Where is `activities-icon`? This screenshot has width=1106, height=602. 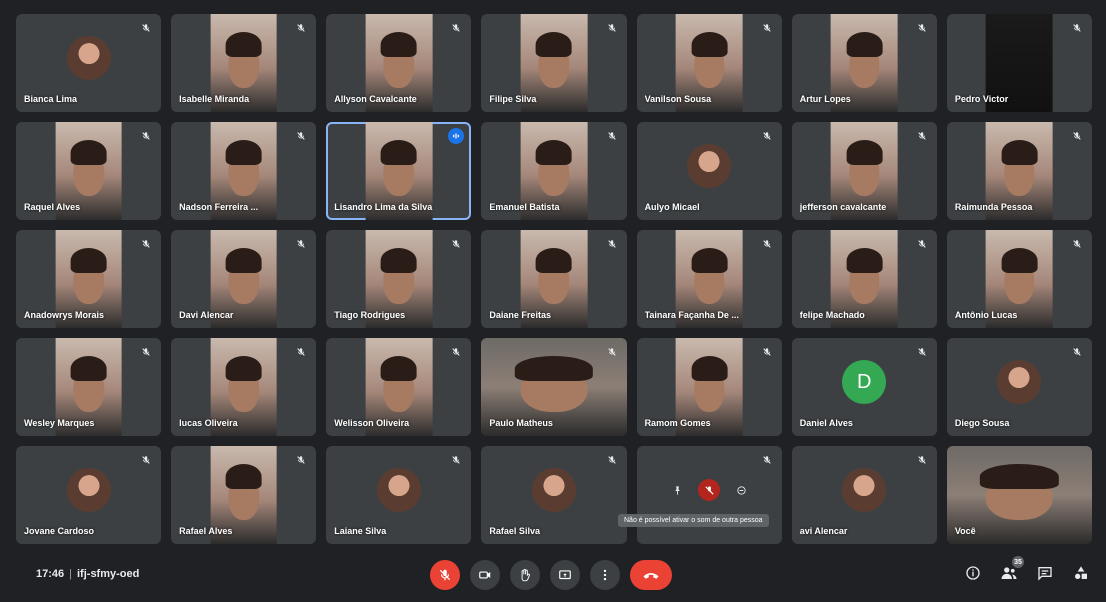 activities-icon is located at coordinates (1081, 572).